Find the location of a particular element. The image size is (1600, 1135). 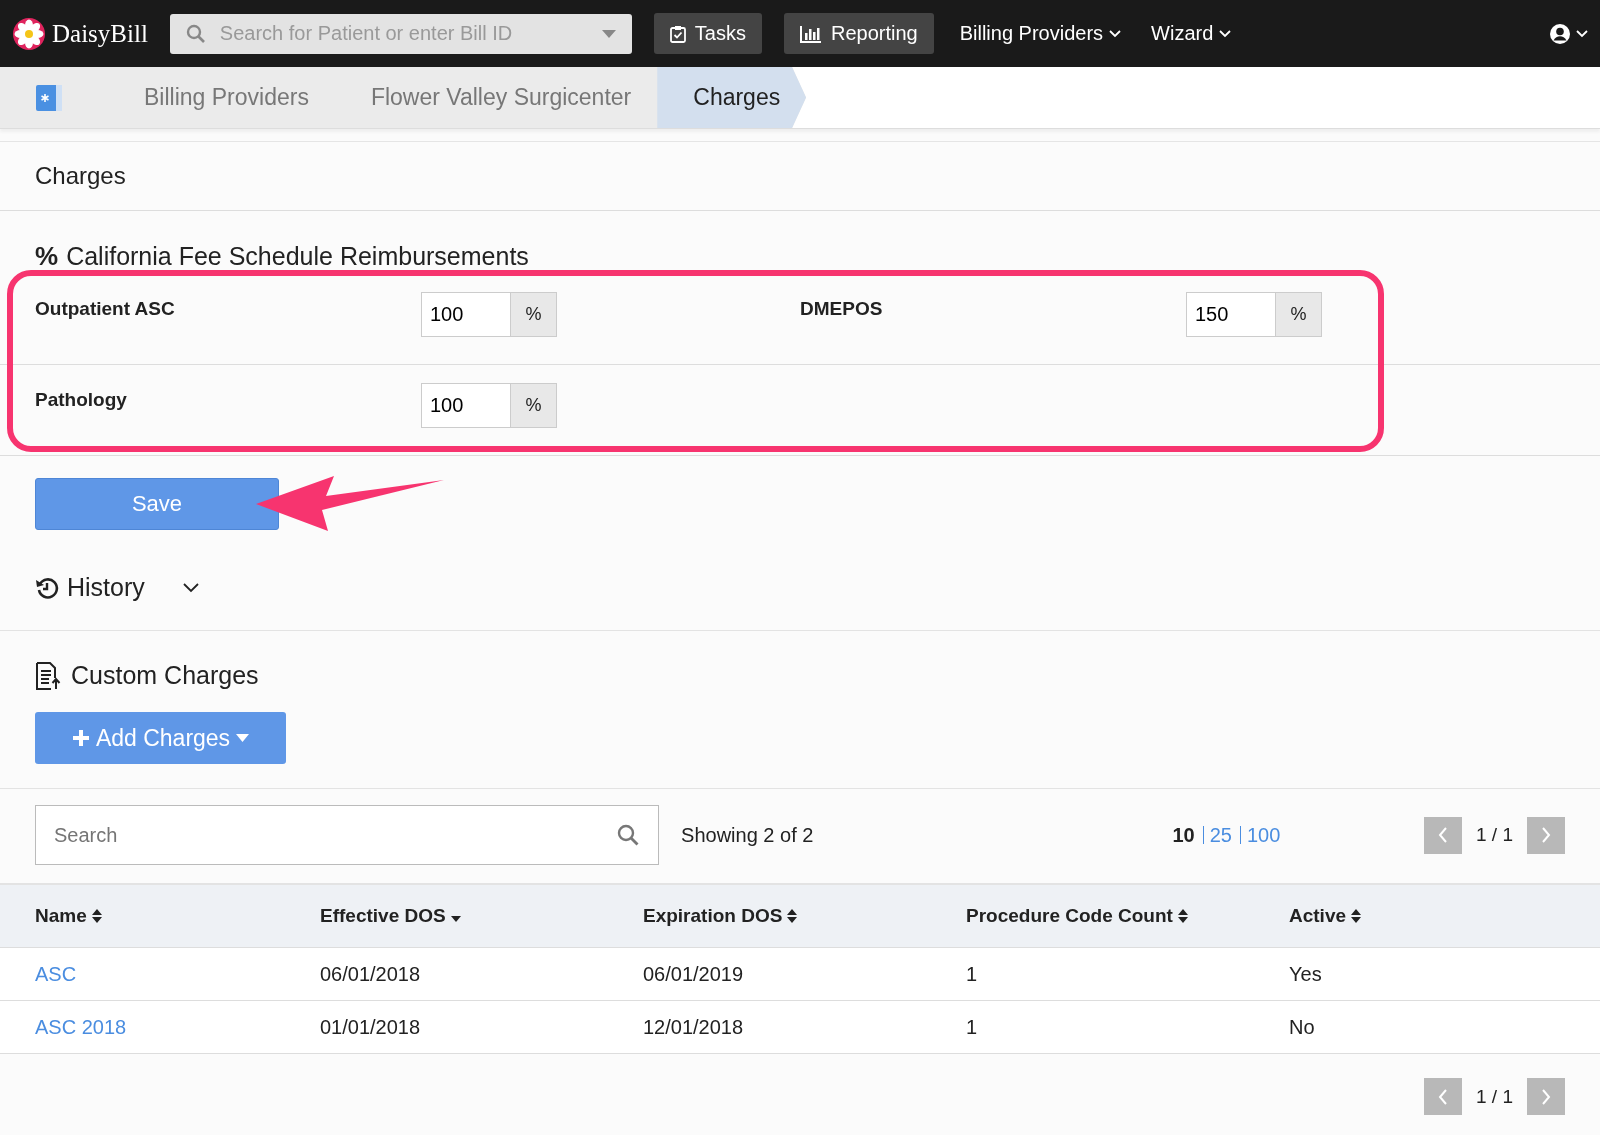

user-avatar-icon is located at coordinates (1560, 33).